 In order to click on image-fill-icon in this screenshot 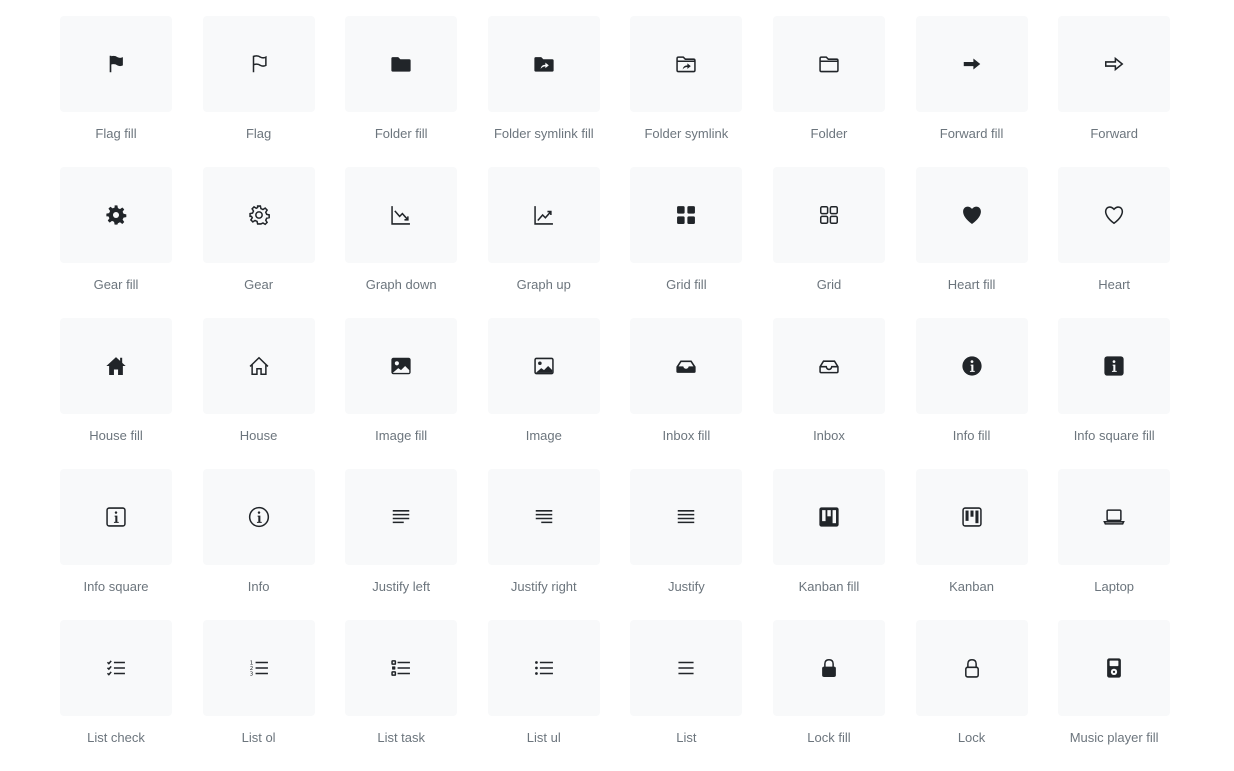, I will do `click(401, 366)`.